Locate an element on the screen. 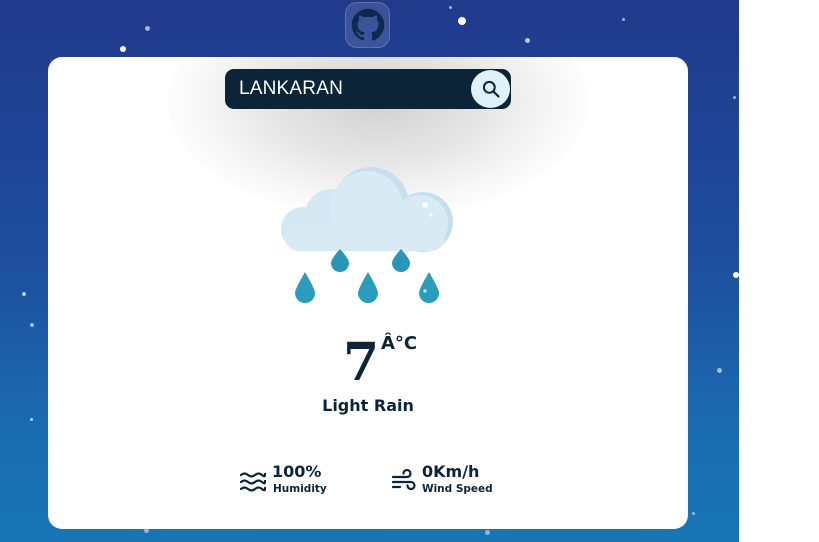 Image resolution: width=819 pixels, height=542 pixels. wind-speed-label: Wind Speed is located at coordinates (457, 489).